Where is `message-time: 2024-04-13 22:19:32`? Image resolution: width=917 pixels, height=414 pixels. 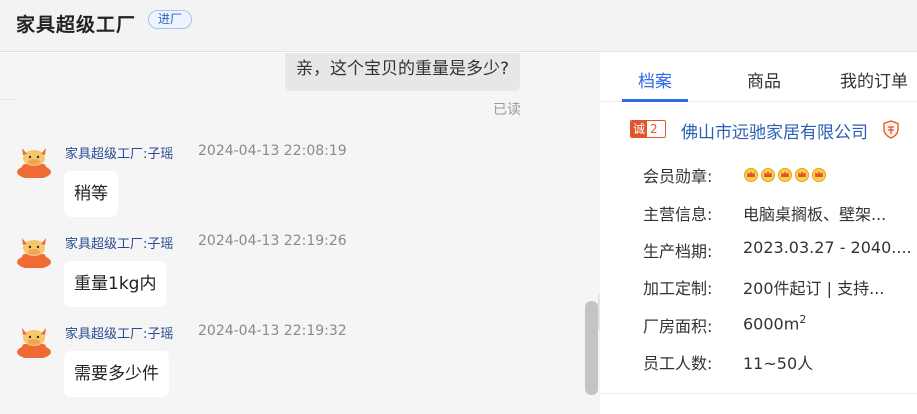
message-time: 2024-04-13 22:19:32 is located at coordinates (272, 331).